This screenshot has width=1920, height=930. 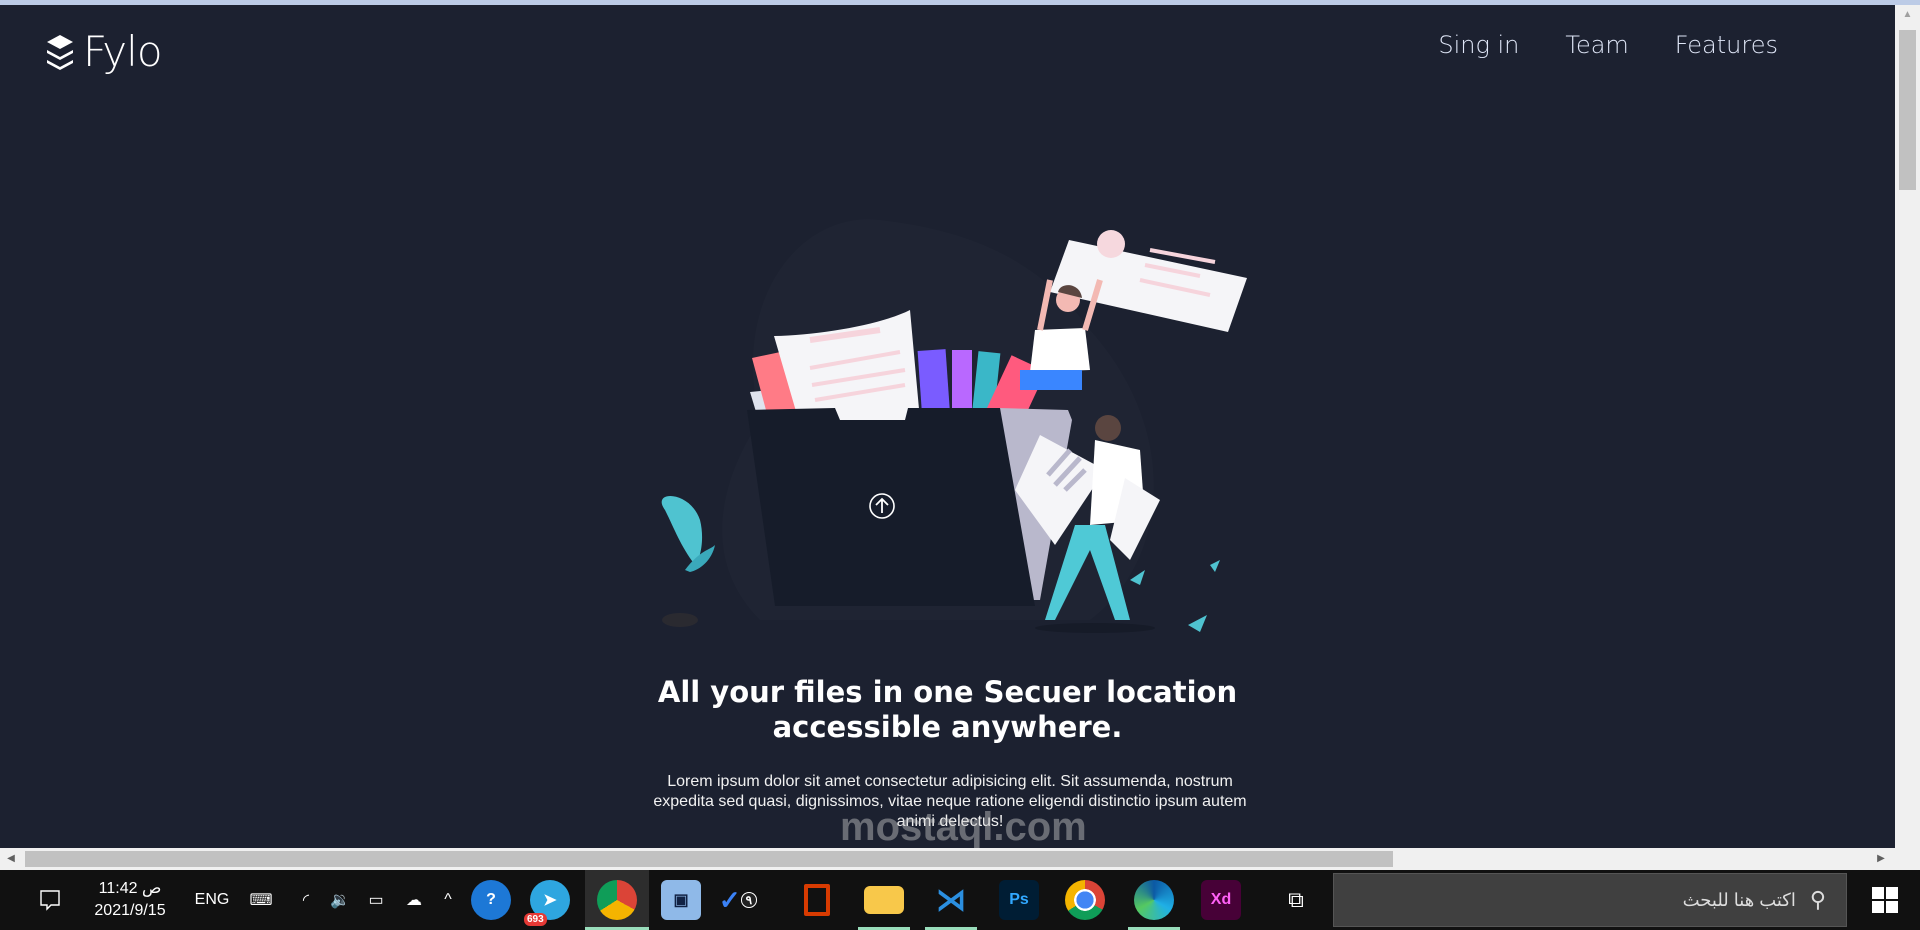 I want to click on notification-icon, so click(x=50, y=900).